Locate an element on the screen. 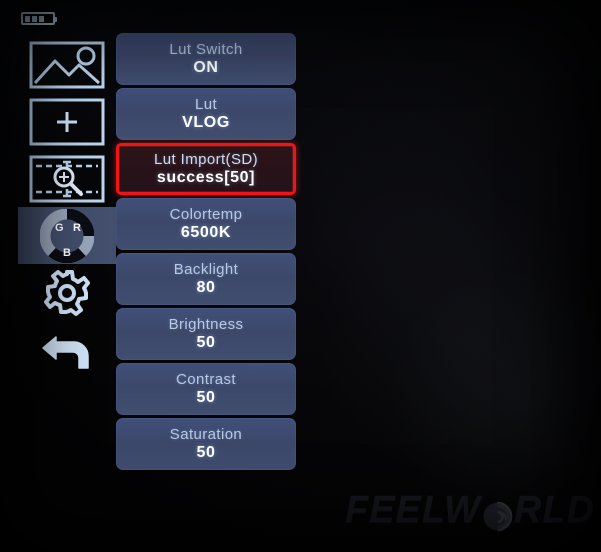  brand-text-right: RLD is located at coordinates (554, 510).